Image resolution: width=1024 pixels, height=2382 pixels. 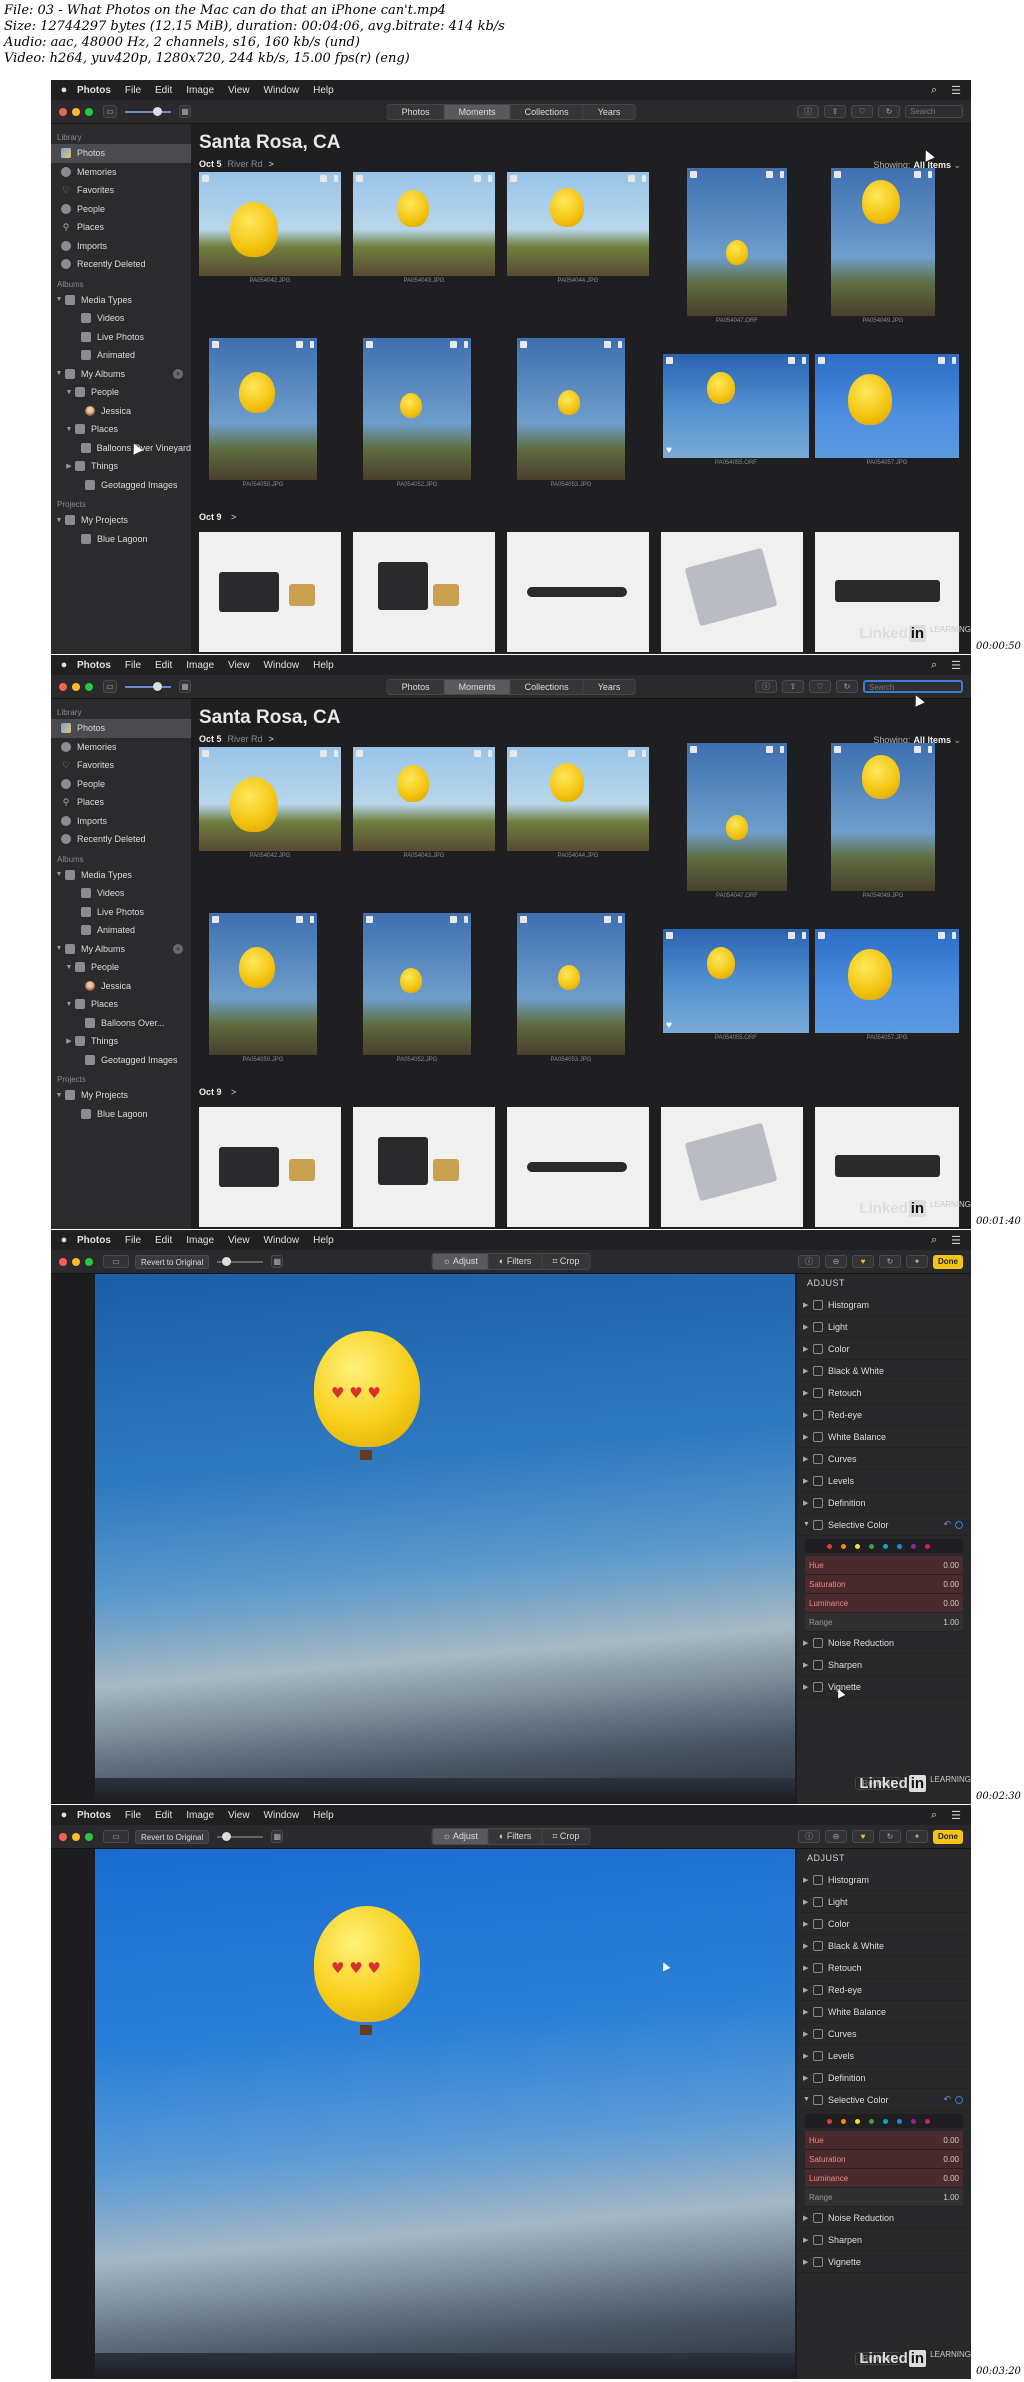 I want to click on favorite-heart-icon: ♥, so click(x=863, y=1836).